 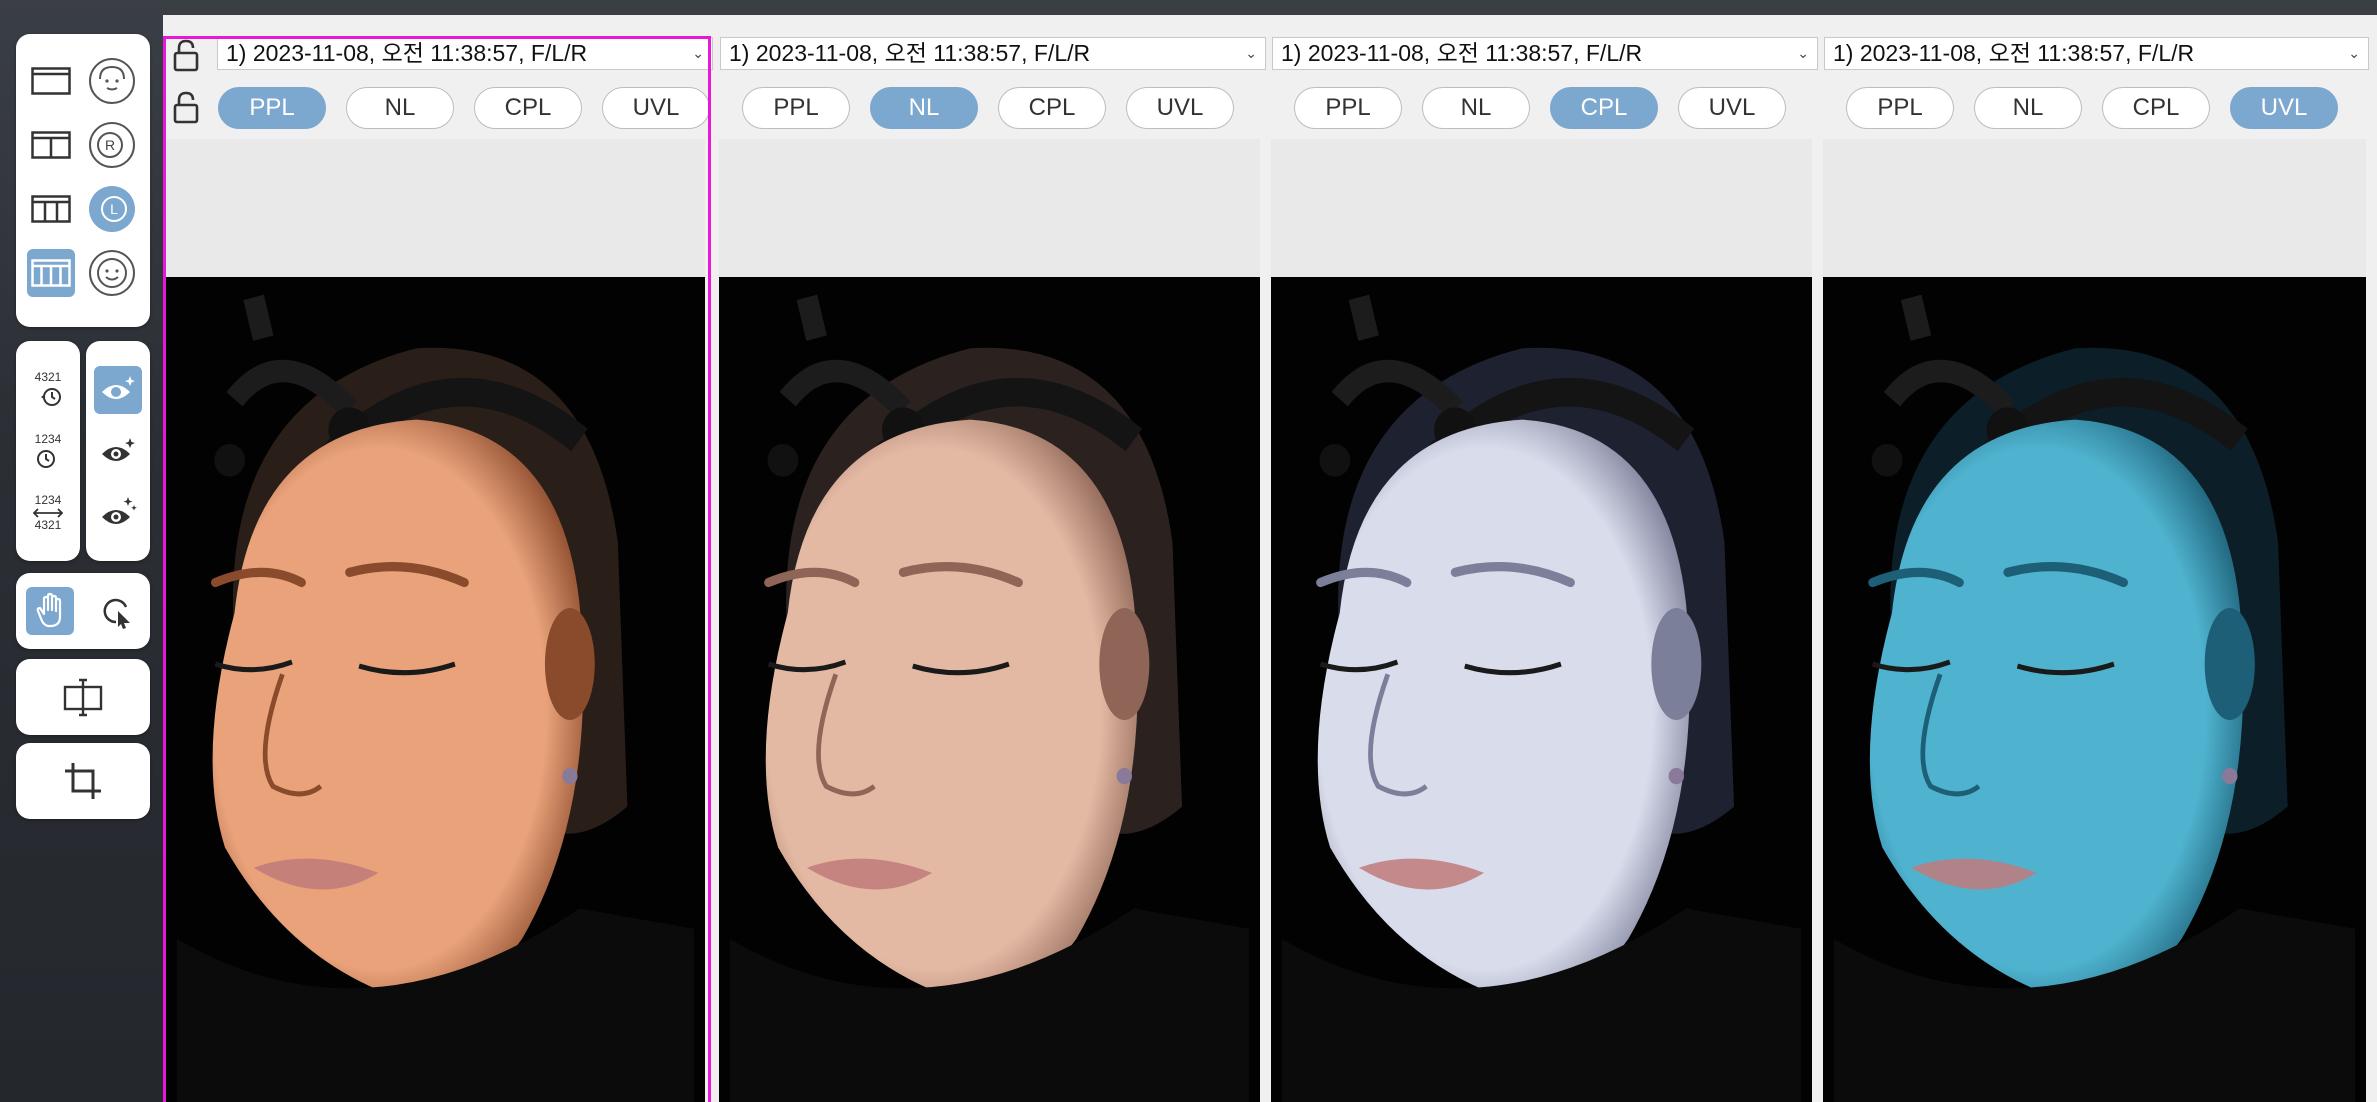 I want to click on split-compare-icon, so click(x=83, y=697).